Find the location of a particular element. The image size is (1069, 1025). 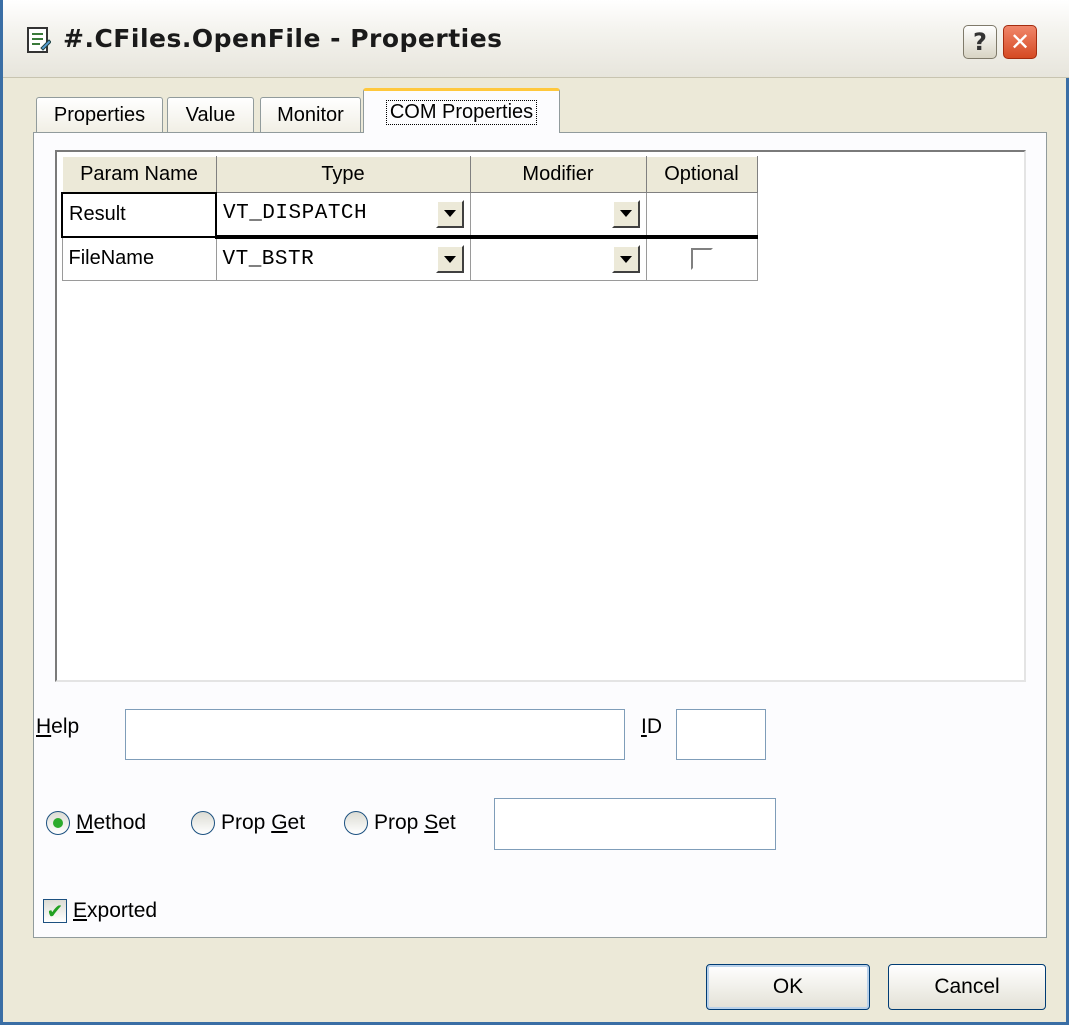

title-bar: #.CFiles.OpenFile - Properties ? ✕ is located at coordinates (536, 39).